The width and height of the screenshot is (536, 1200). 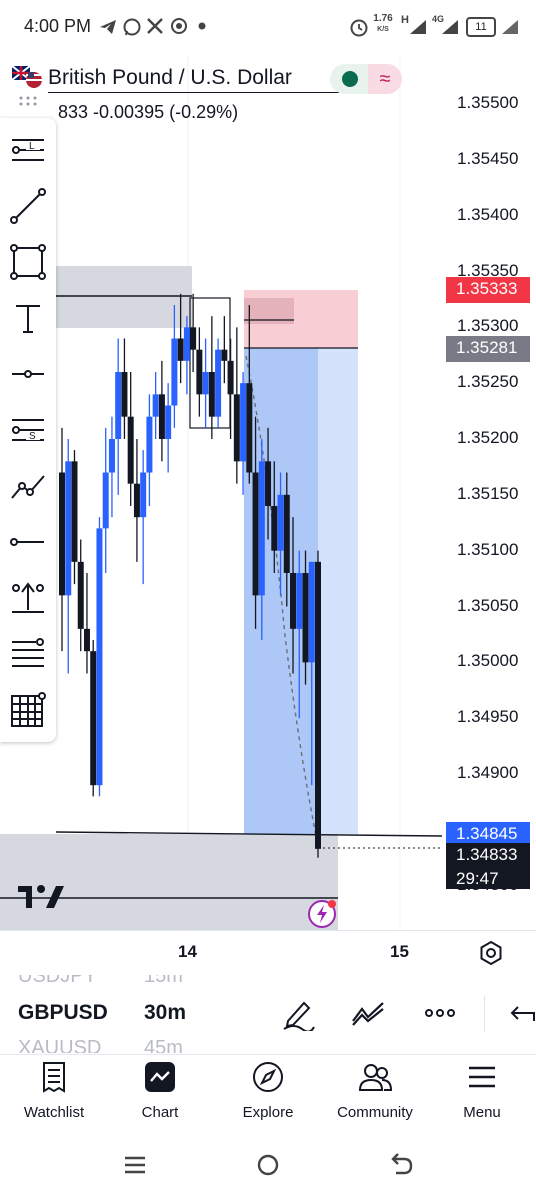 What do you see at coordinates (487, 854) in the screenshot?
I see `price-badge-value: 1.34833` at bounding box center [487, 854].